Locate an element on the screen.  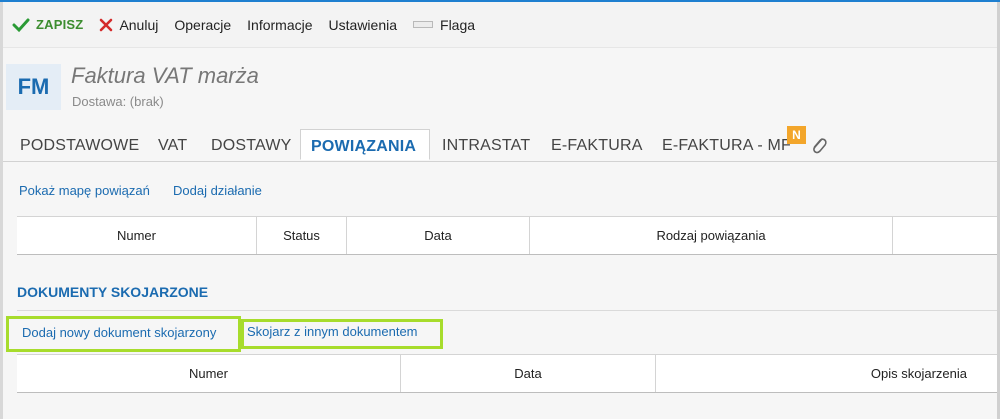
checkmark-icon is located at coordinates (21, 25).